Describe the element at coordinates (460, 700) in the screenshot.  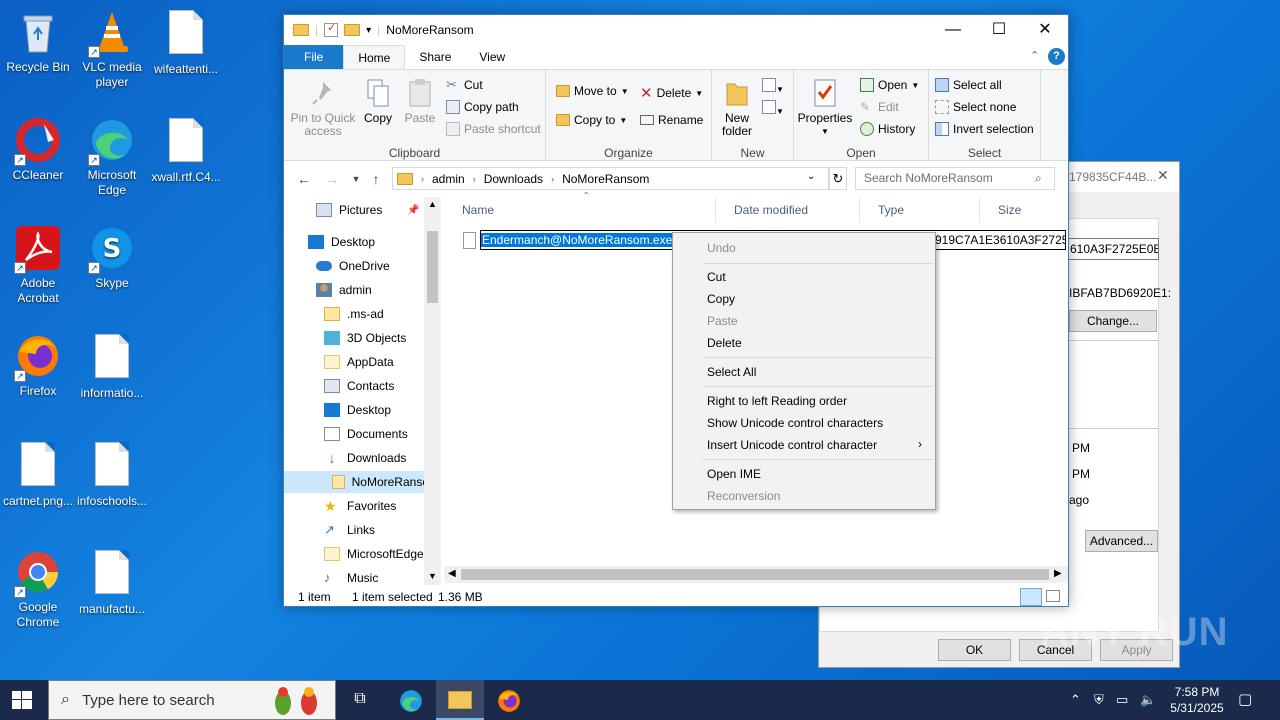
I see `taskbar-file-explorer-button` at that location.